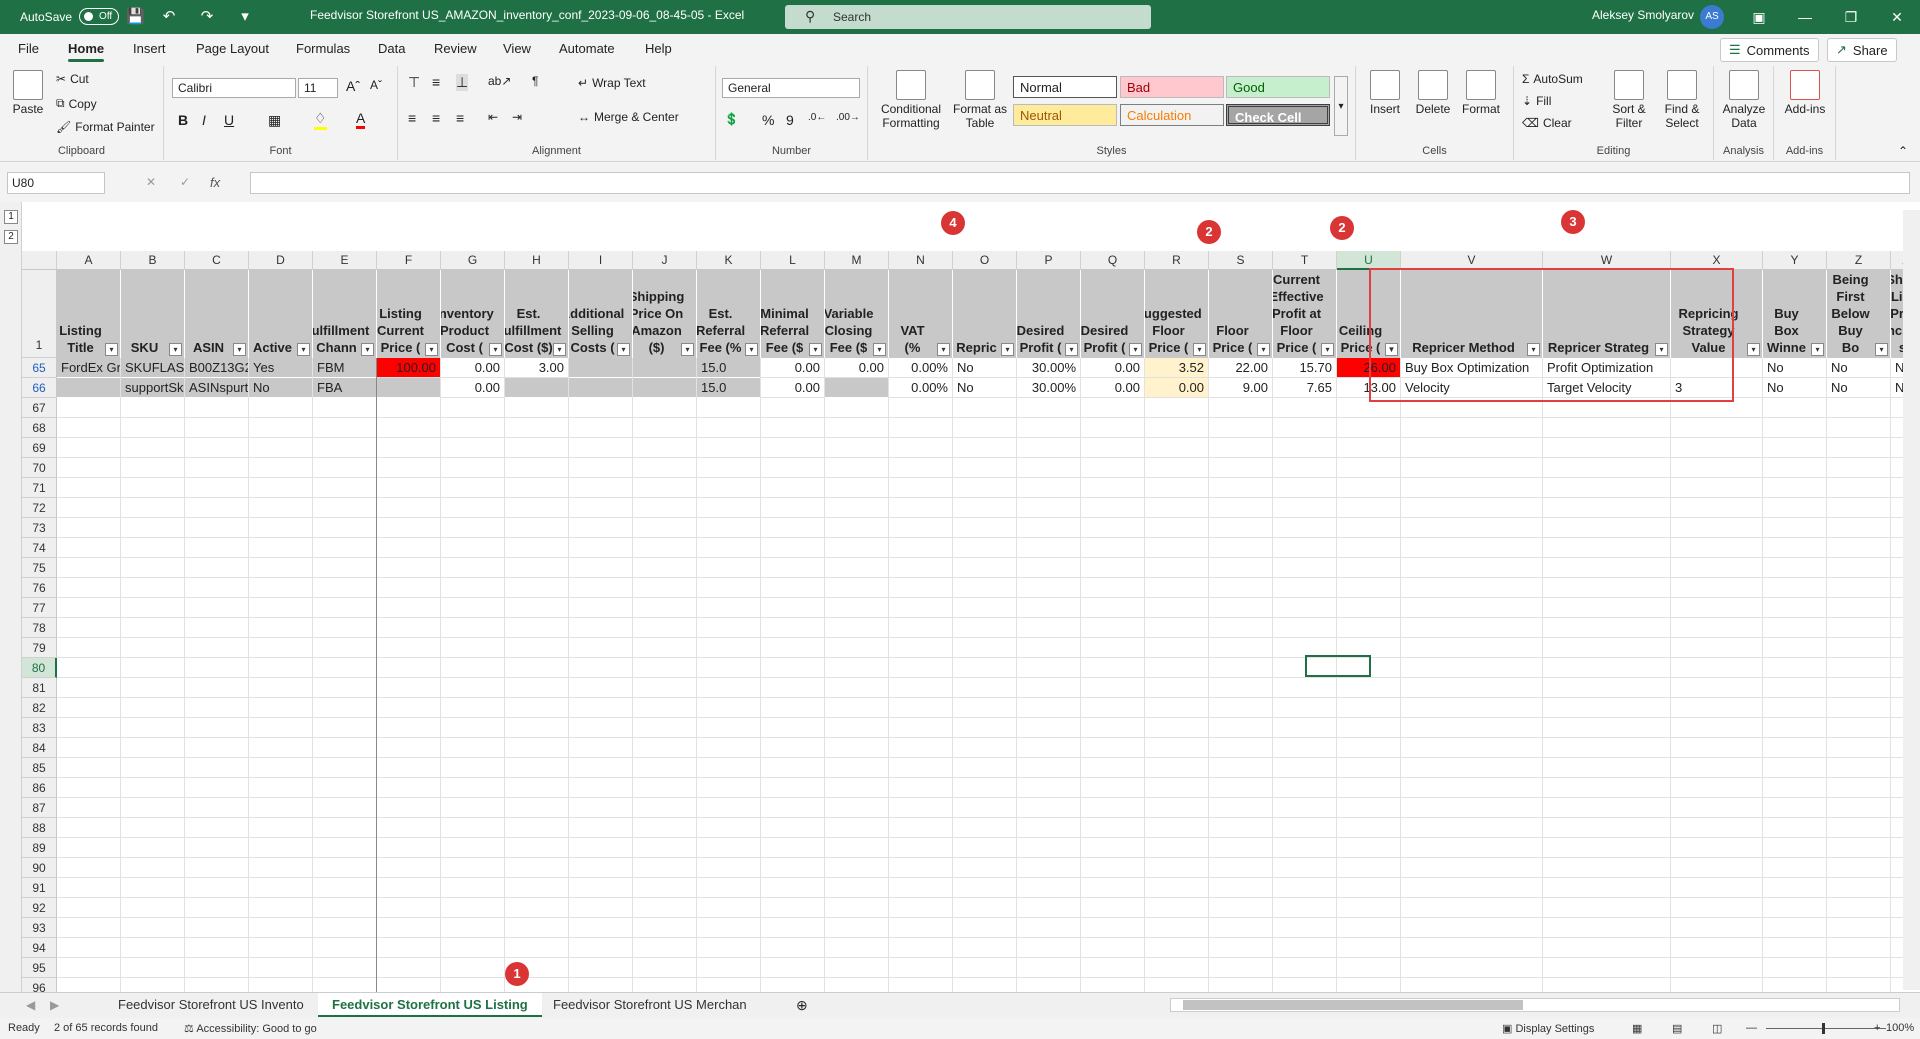 The height and width of the screenshot is (1039, 1920). I want to click on menu-automate: Automate, so click(587, 48).